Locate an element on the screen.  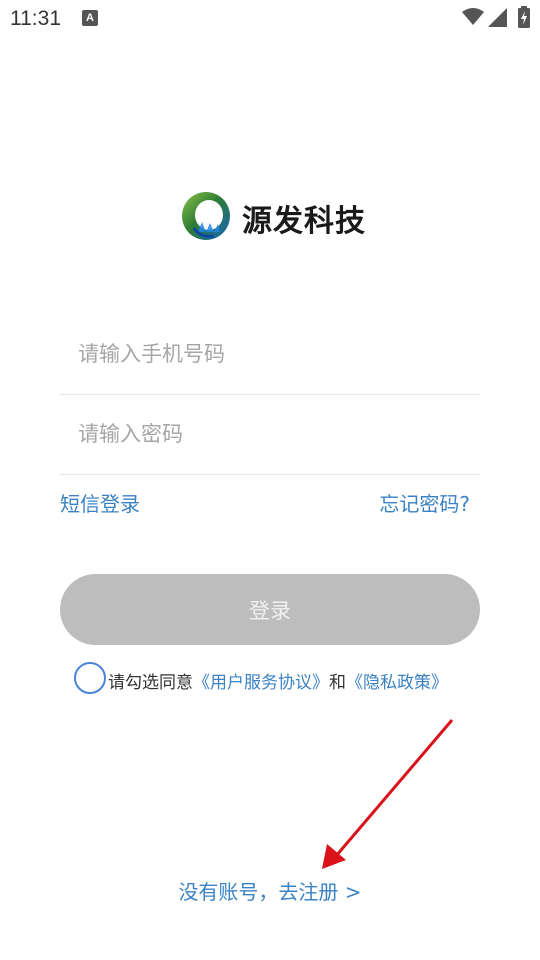
annotation-arrow is located at coordinates (388, 794).